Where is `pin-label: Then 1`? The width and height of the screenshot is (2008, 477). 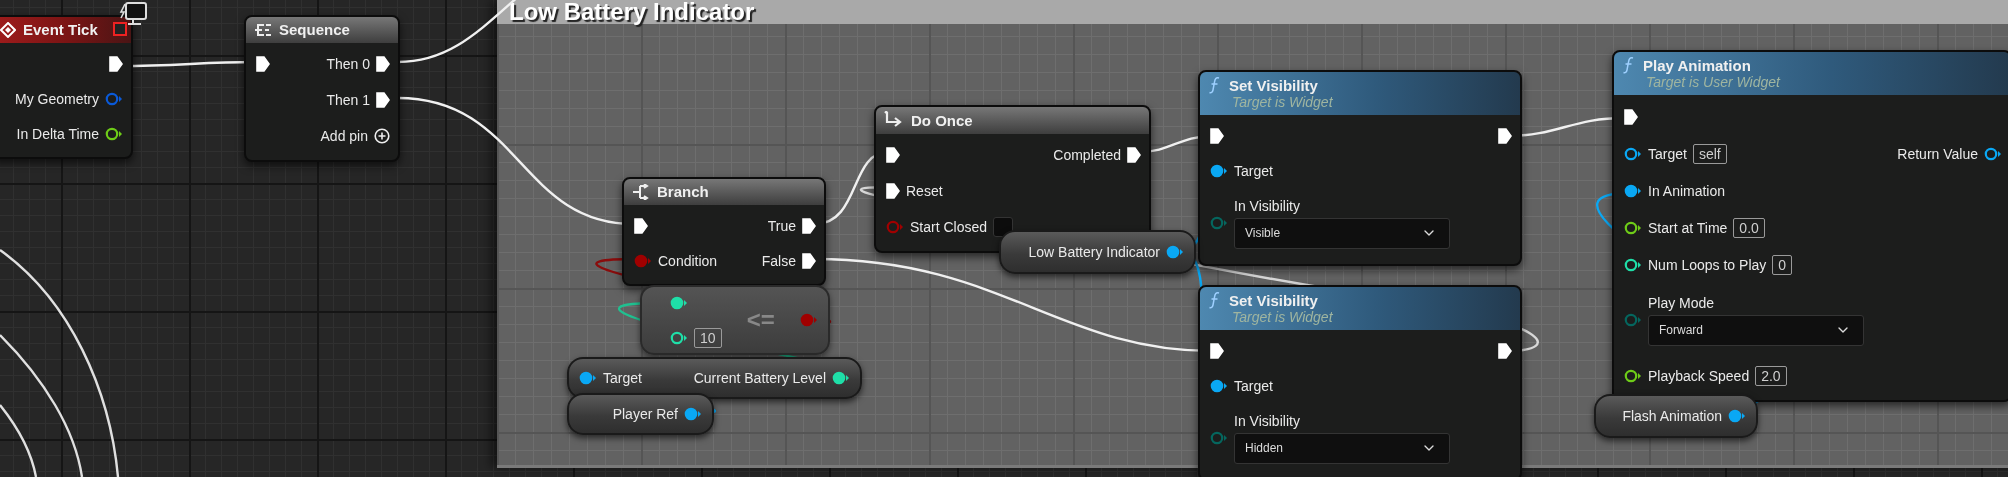 pin-label: Then 1 is located at coordinates (348, 100).